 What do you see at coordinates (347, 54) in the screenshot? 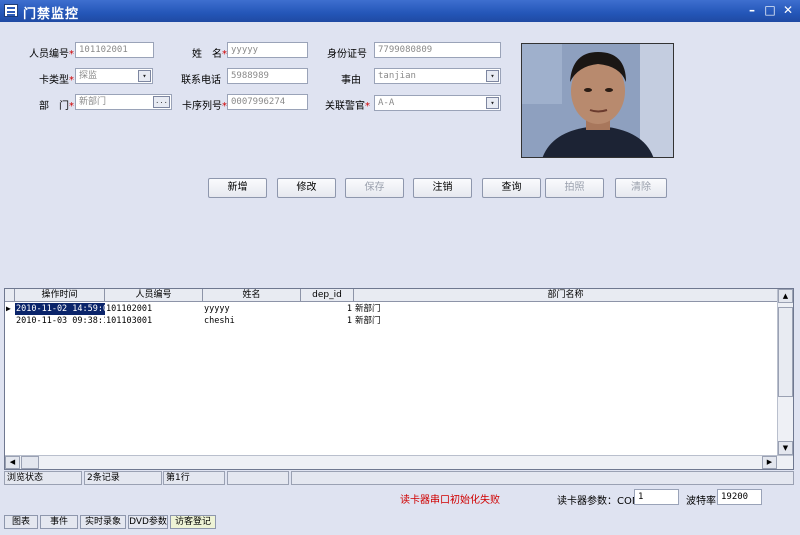
I see `id-card-label: 身份证号` at bounding box center [347, 54].